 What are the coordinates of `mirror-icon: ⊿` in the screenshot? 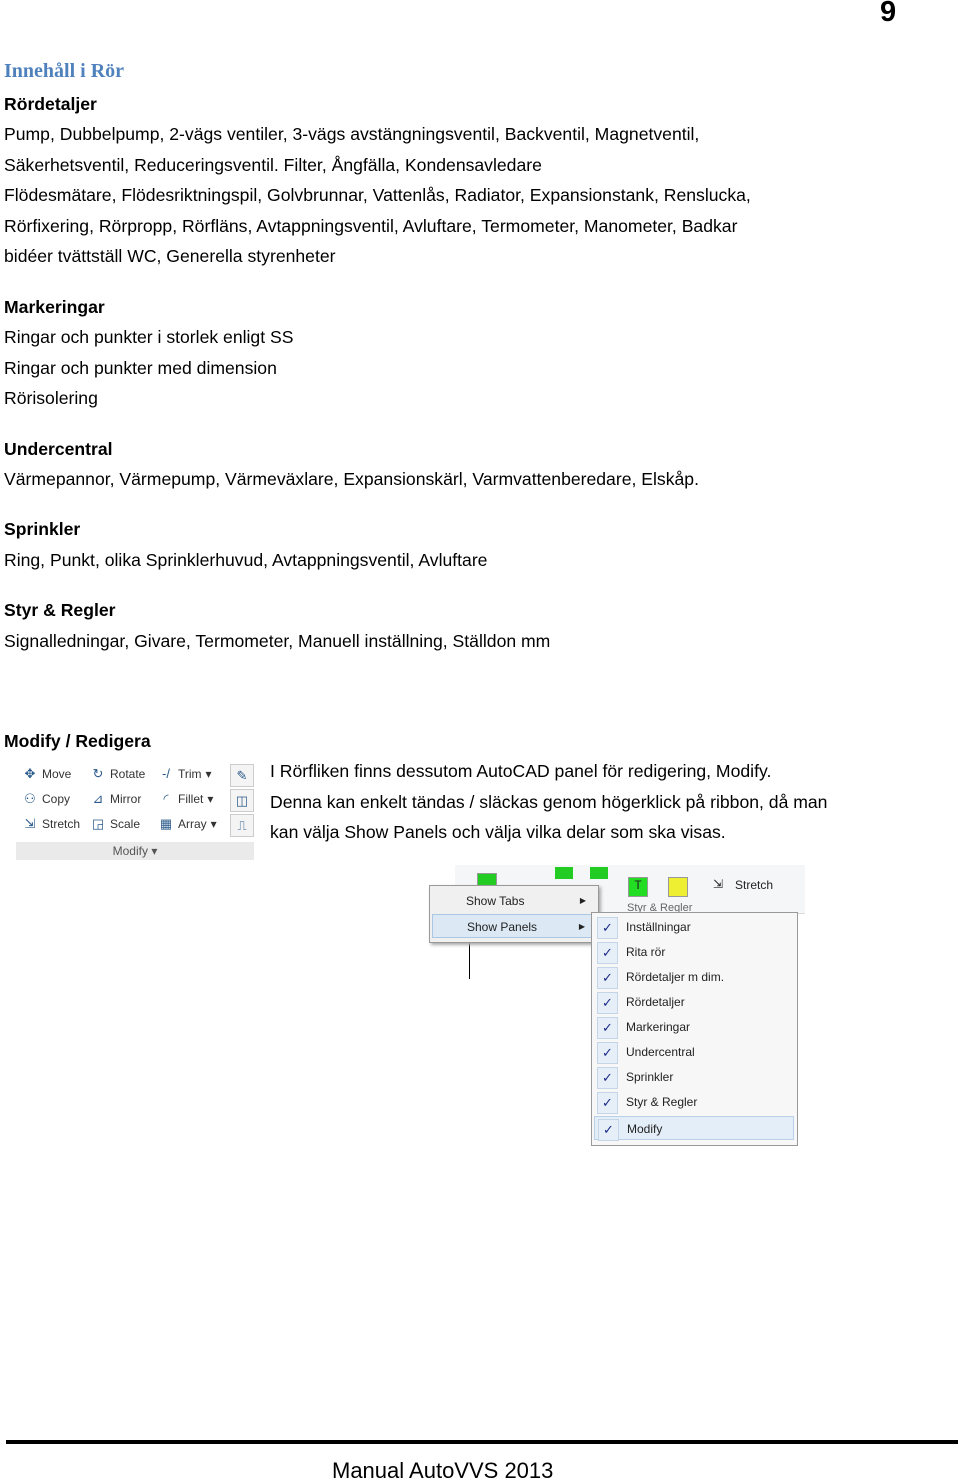 It's located at (98, 798).